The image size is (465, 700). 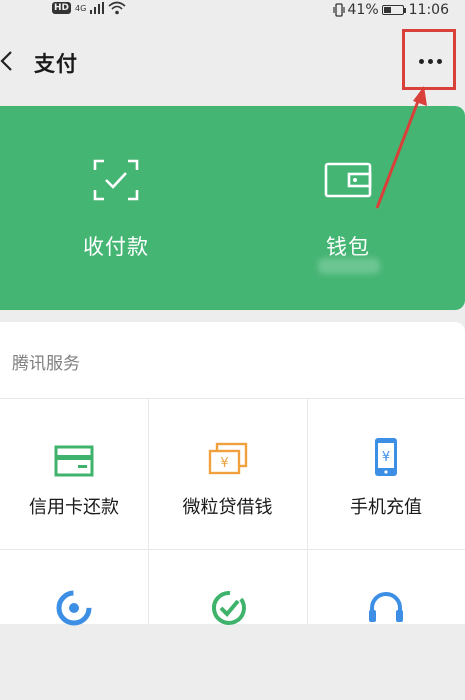 I want to click on wallet-label: 钱包, so click(x=348, y=247).